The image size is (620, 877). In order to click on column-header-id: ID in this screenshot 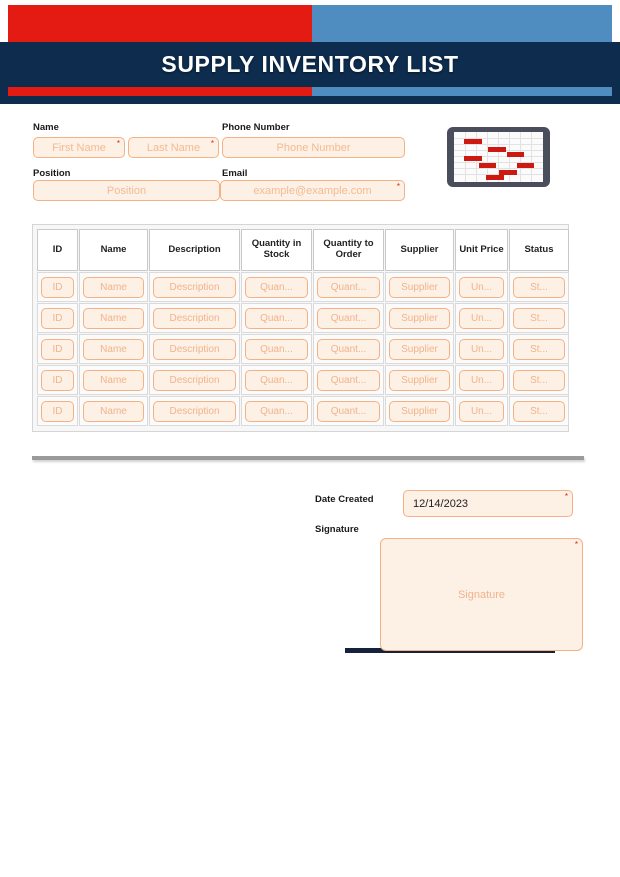, I will do `click(57, 250)`.